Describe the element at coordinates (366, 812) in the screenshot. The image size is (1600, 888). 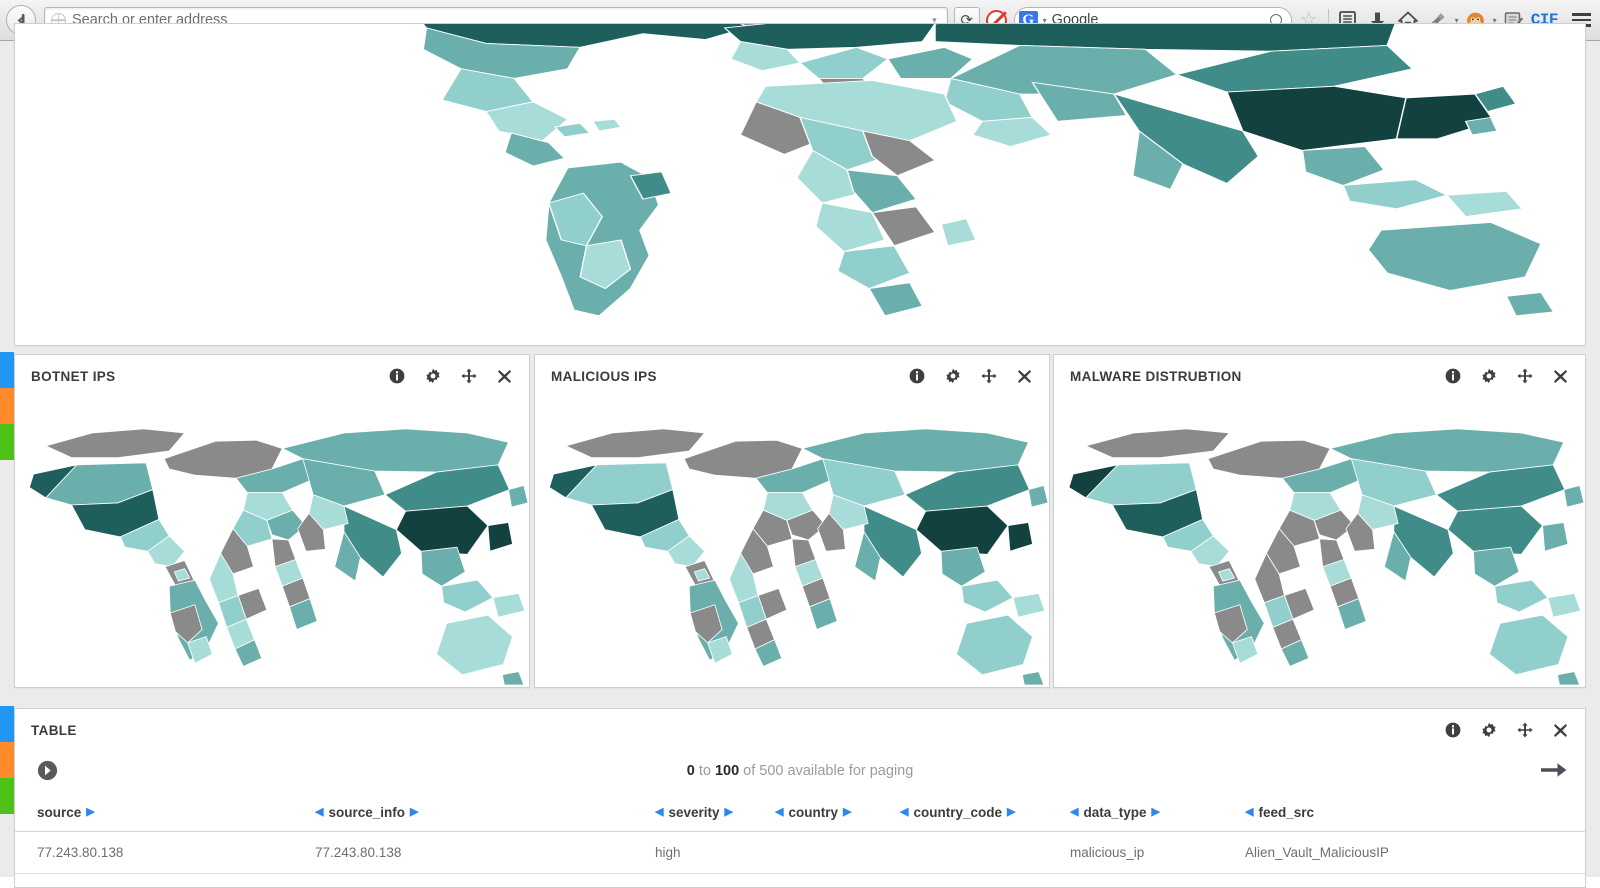
I see `column-label: source_info` at that location.